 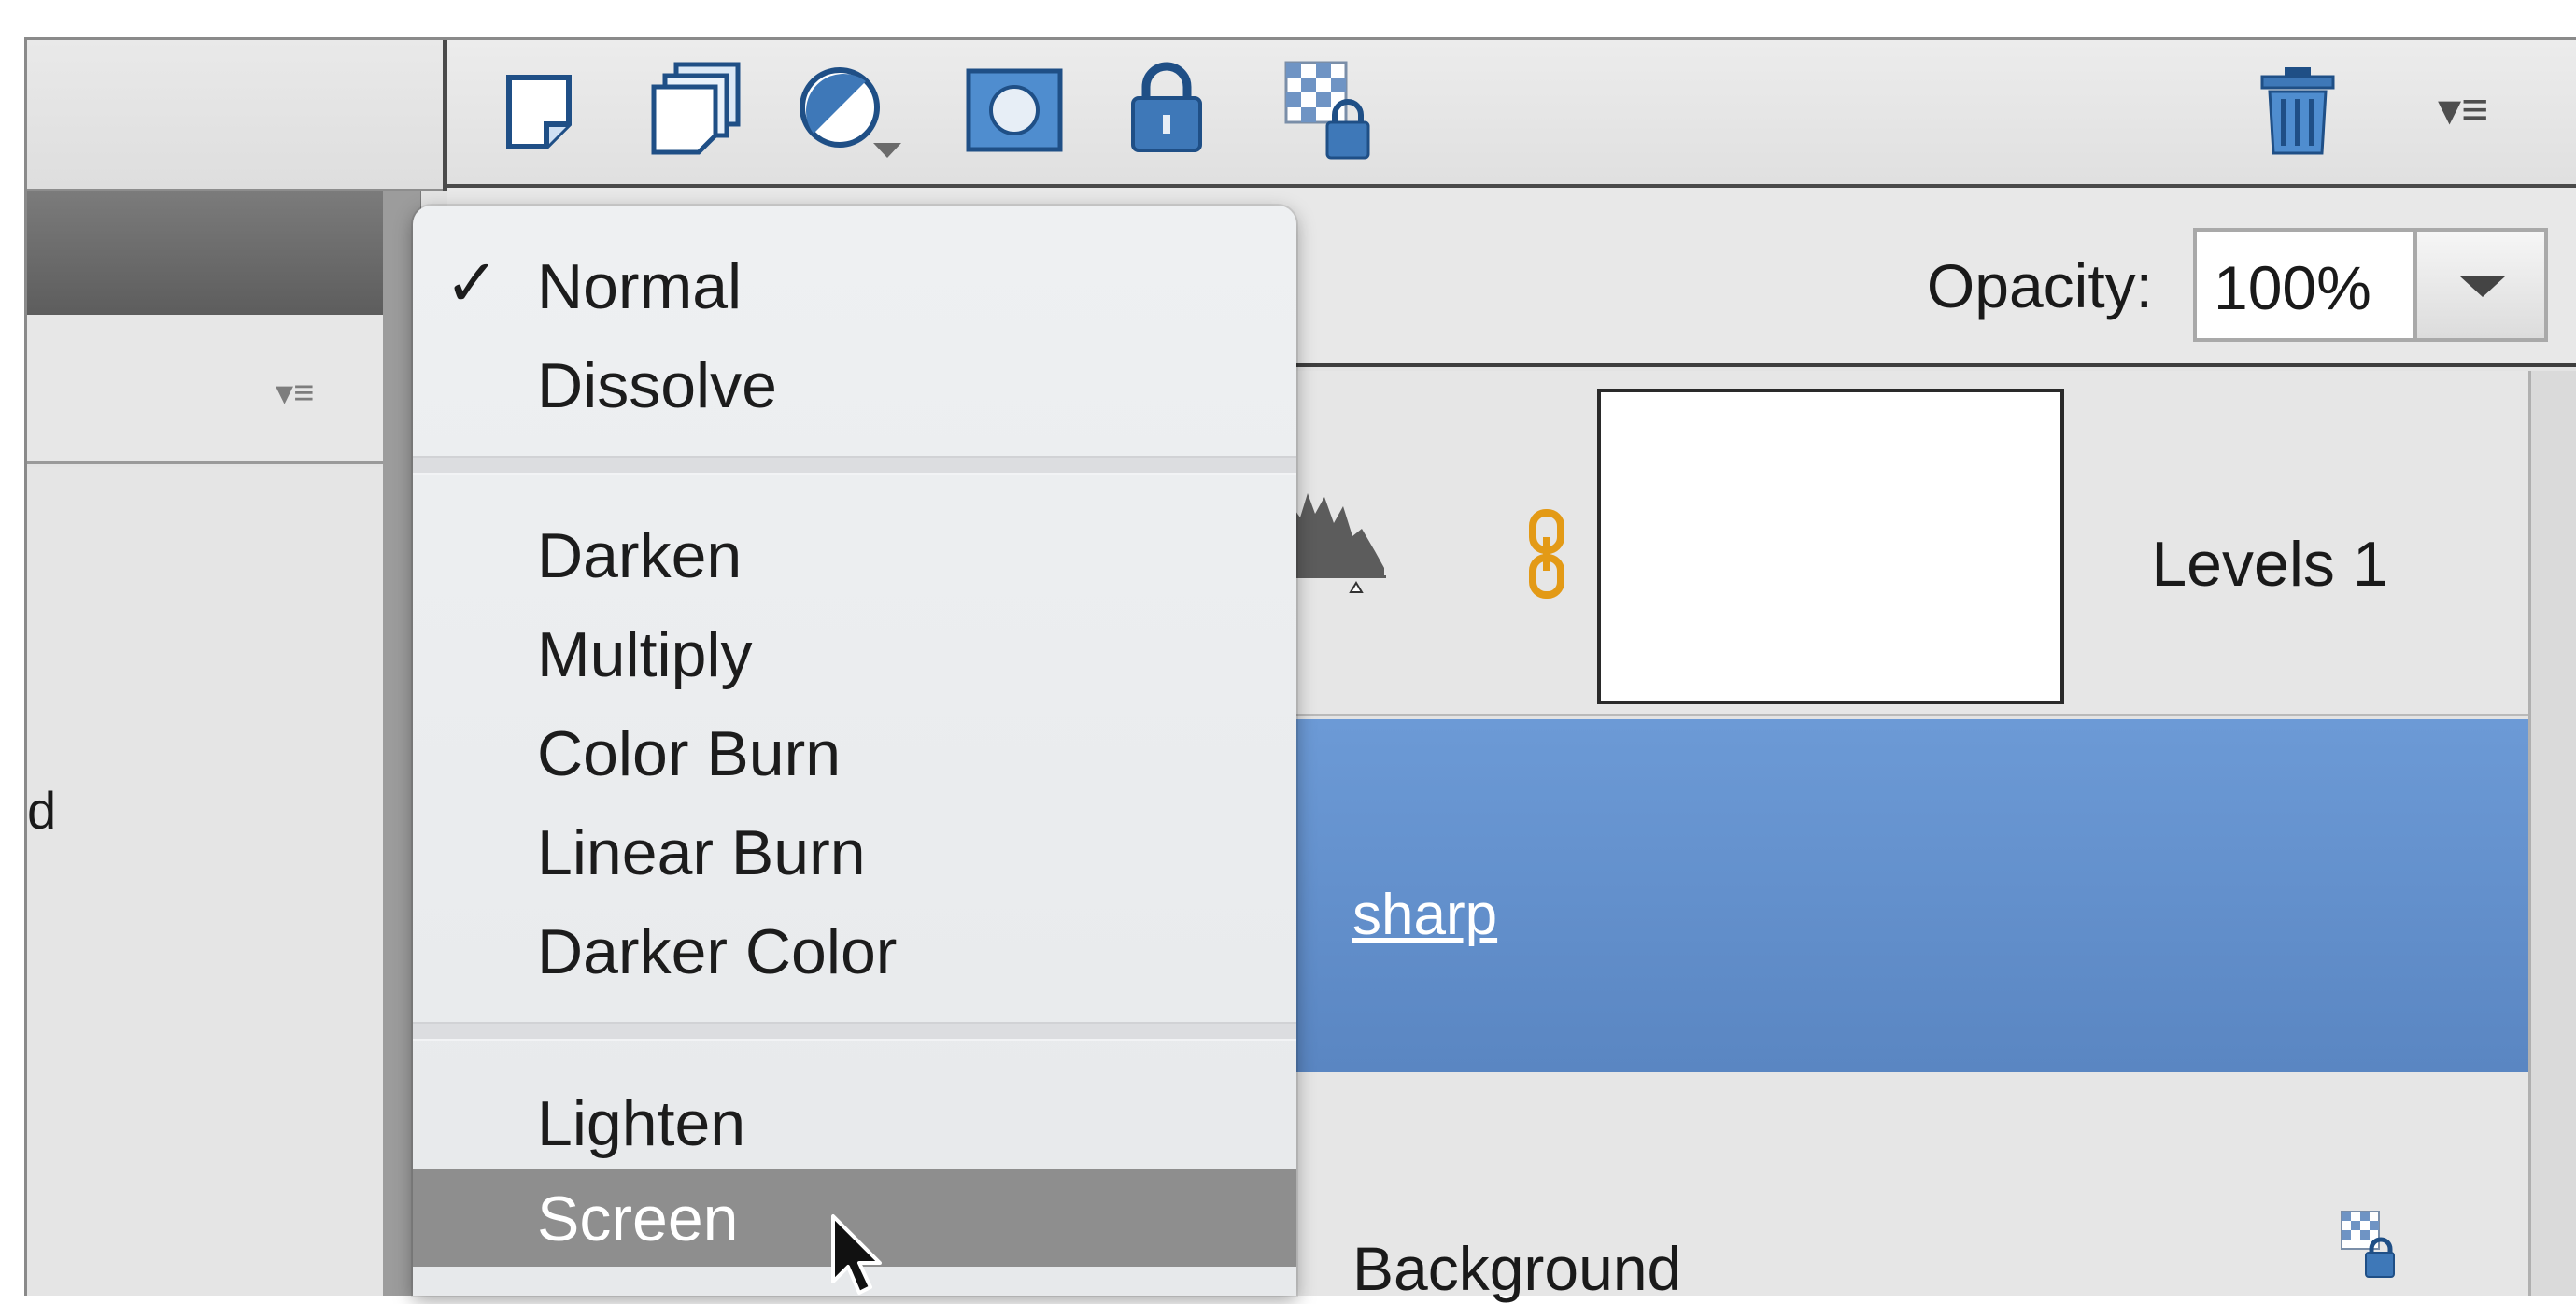 What do you see at coordinates (854, 385) in the screenshot?
I see `menu-item-dissolve: Dissolve` at bounding box center [854, 385].